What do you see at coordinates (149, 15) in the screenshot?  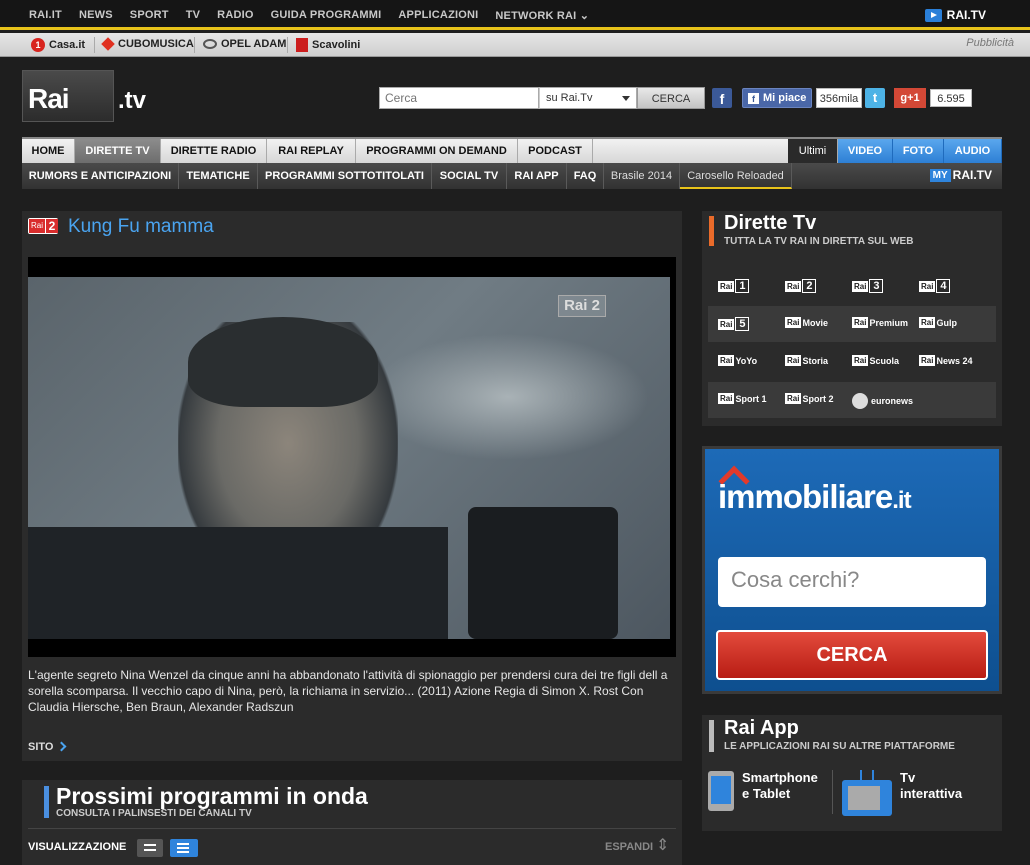 I see `top-nav-sport: SPORT` at bounding box center [149, 15].